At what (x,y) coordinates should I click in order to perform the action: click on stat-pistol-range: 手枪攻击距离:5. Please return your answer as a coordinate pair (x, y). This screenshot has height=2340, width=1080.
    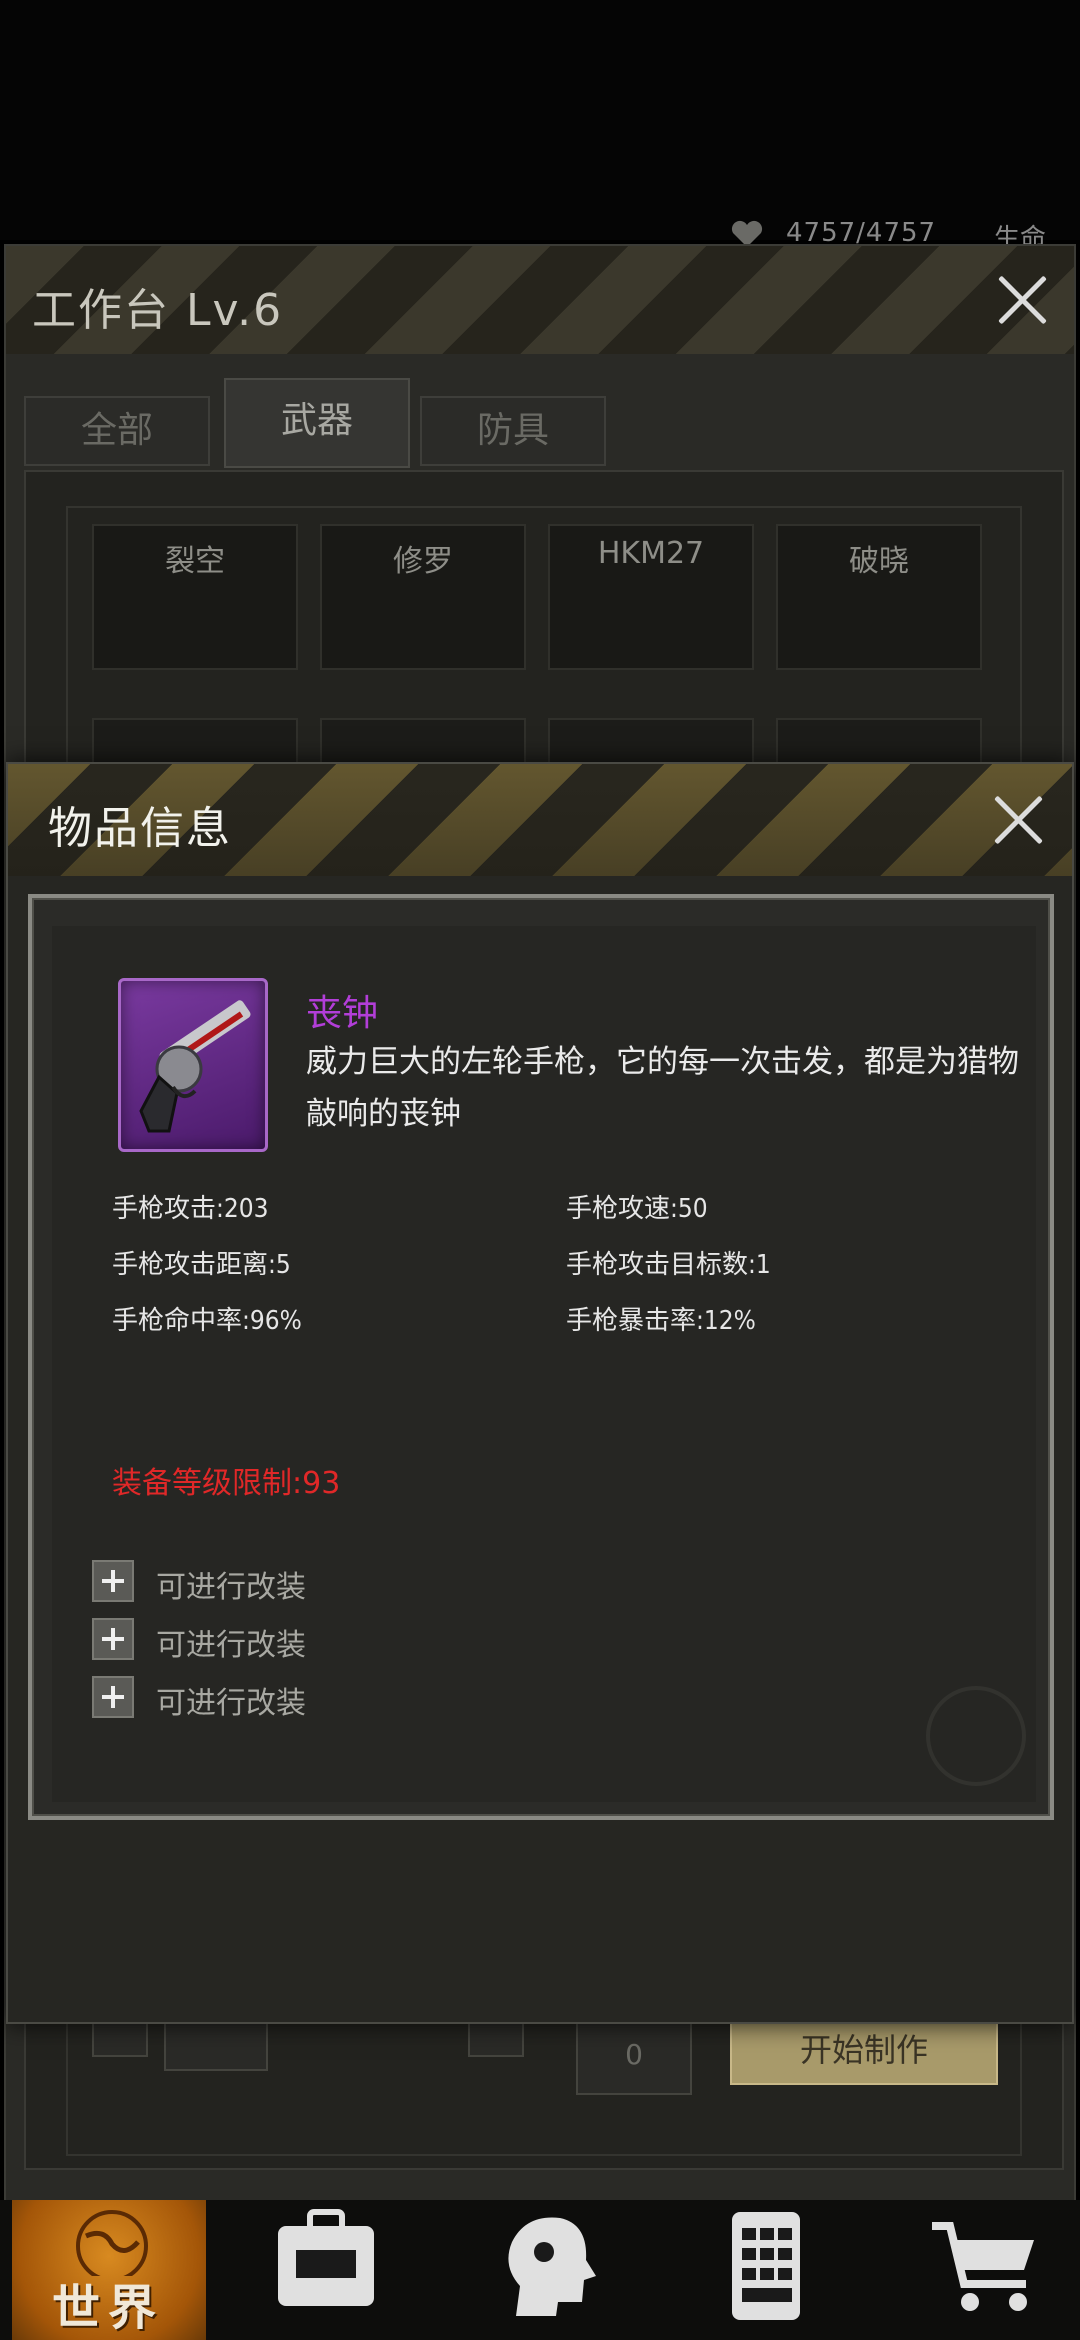
    Looking at the image, I should click on (201, 1265).